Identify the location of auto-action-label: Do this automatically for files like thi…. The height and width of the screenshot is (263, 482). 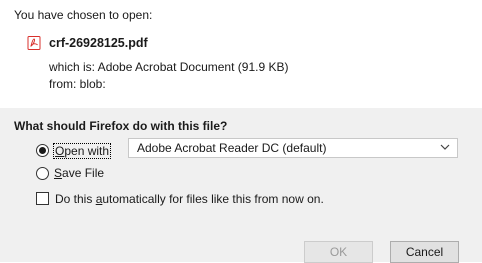
(189, 199).